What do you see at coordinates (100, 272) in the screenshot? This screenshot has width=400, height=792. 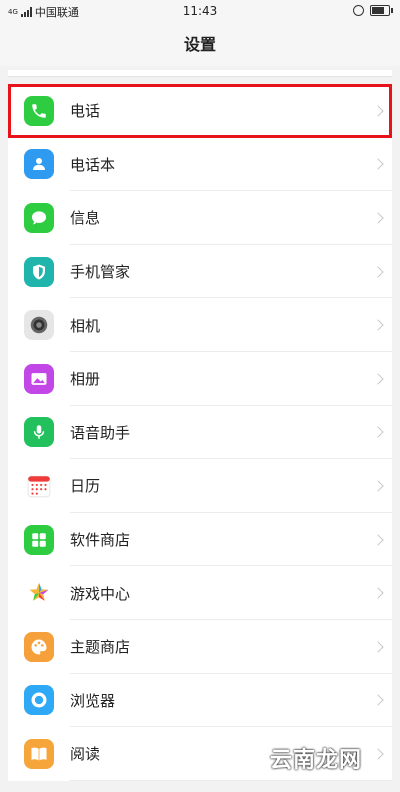 I see `settings-item-label: 手机管家` at bounding box center [100, 272].